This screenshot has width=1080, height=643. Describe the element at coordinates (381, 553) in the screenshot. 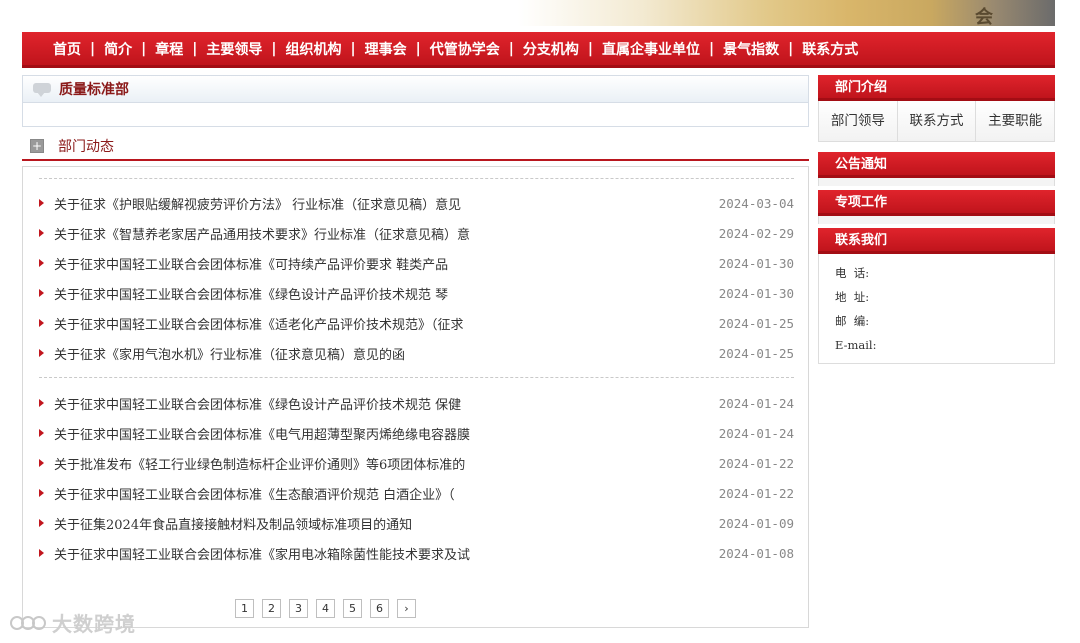

I see `news-item-title: 关于征求中国轻工业联合会团体标准《家用电冰箱除菌性能技术要求及试` at that location.